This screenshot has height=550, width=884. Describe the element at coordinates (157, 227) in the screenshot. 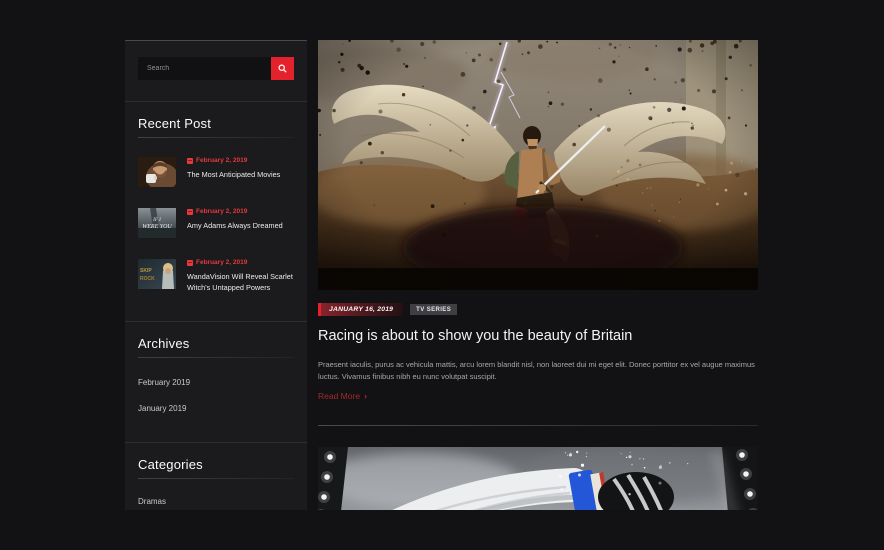

I see `svg-text: WERE YOU` at that location.